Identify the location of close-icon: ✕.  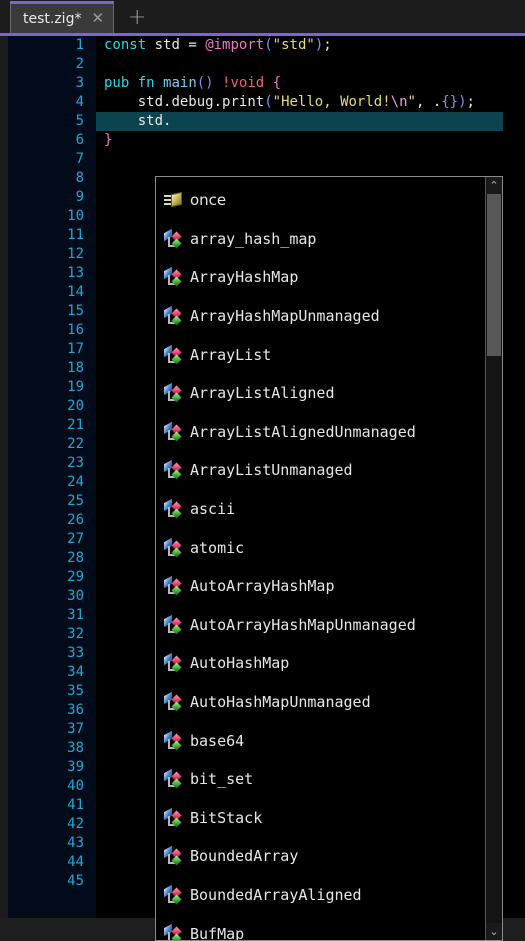
(97, 18).